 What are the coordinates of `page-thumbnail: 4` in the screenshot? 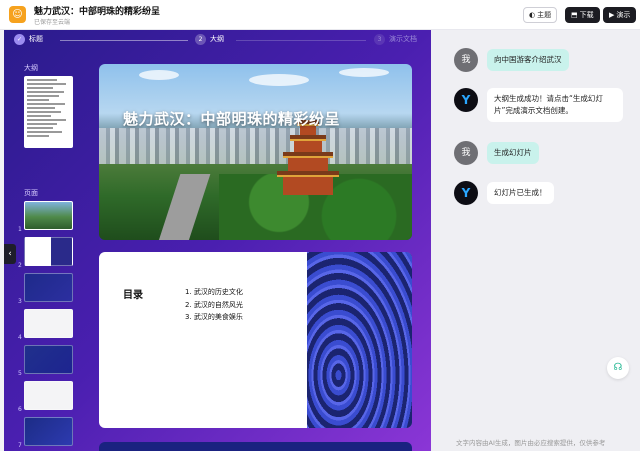 It's located at (41, 325).